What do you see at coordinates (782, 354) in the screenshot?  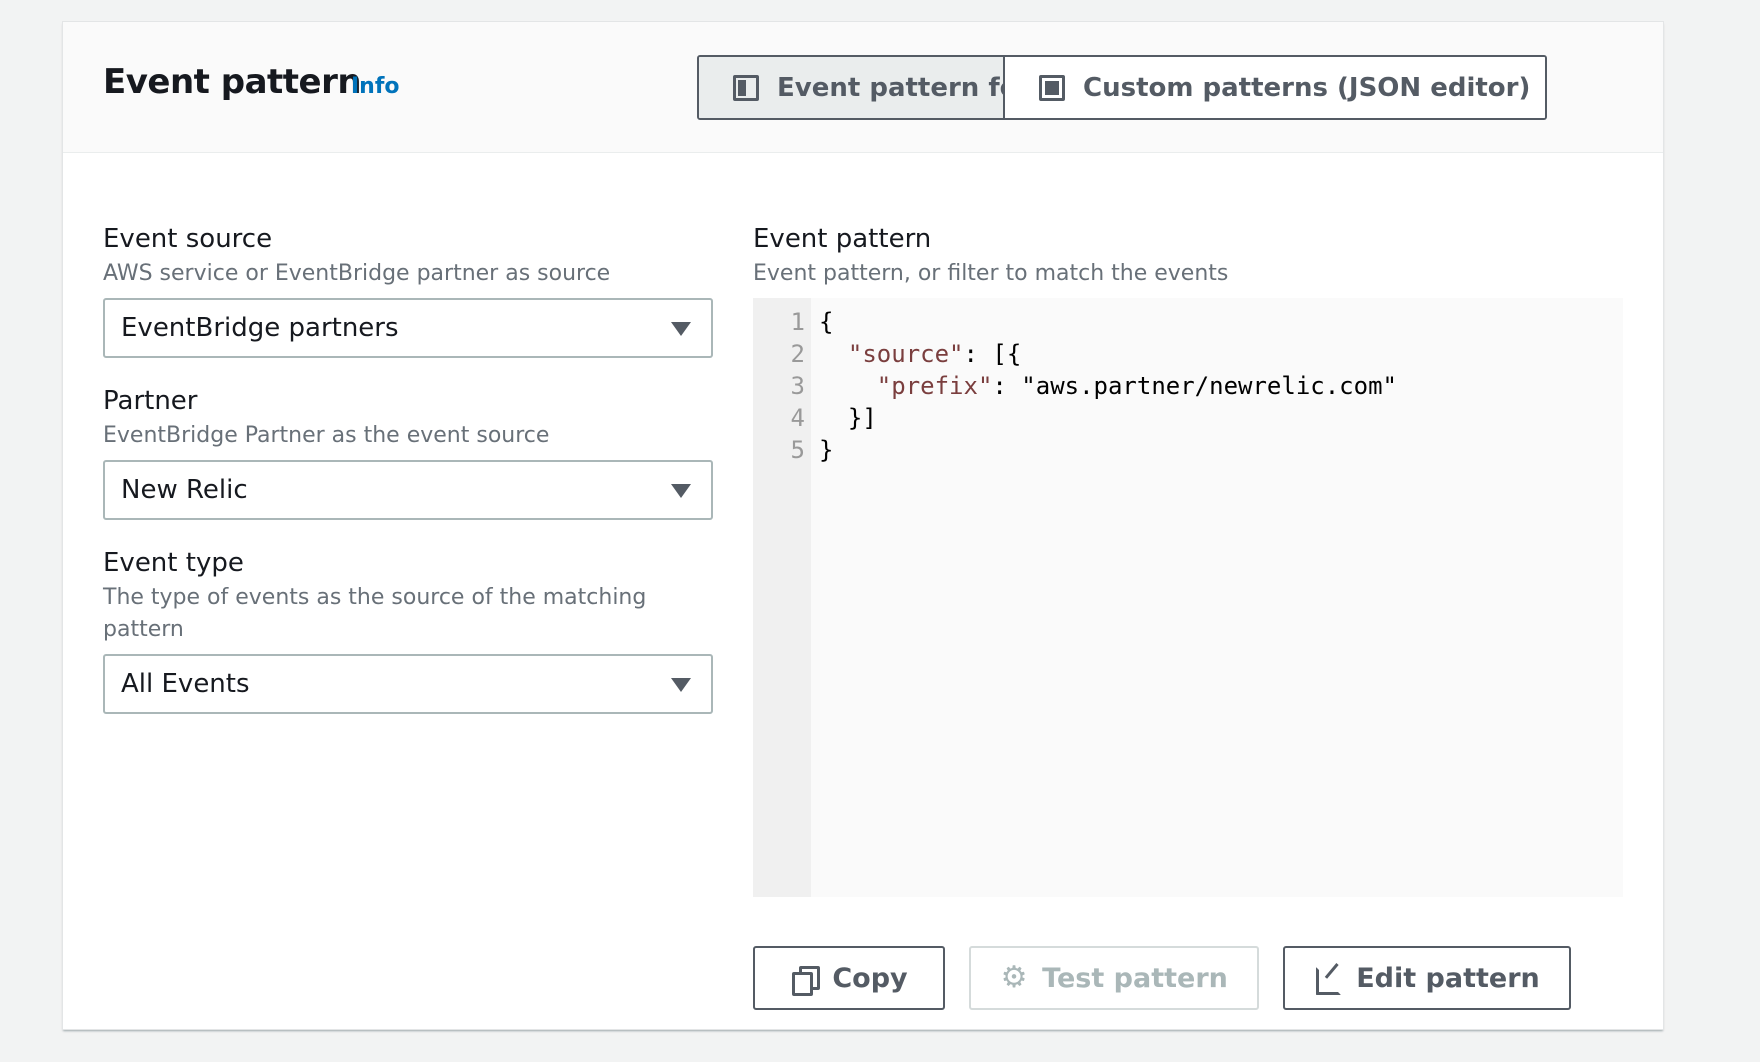 I see `line-number-cell: 2` at bounding box center [782, 354].